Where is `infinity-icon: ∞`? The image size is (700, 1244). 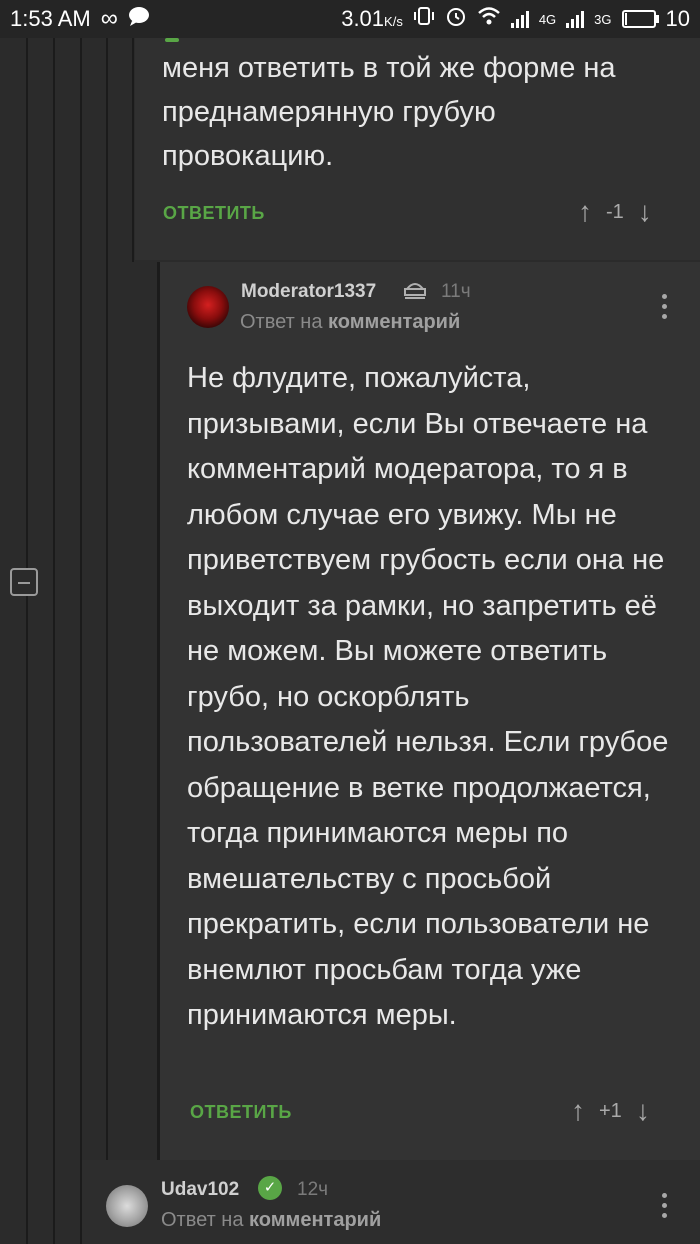
infinity-icon: ∞ is located at coordinates (109, 18).